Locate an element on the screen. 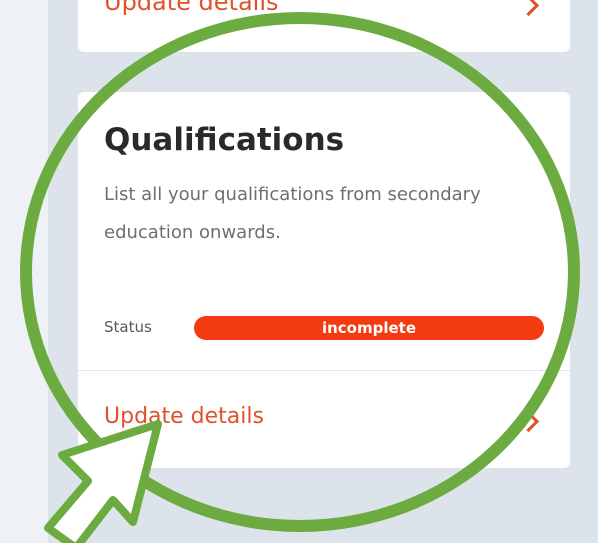 The height and width of the screenshot is (543, 598). status-label: Status is located at coordinates (128, 327).